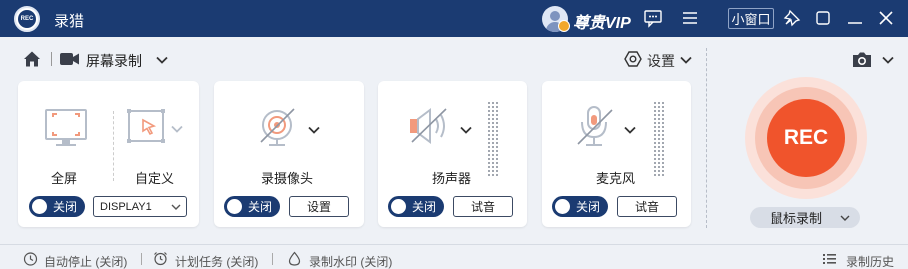  Describe the element at coordinates (260, 207) in the screenshot. I see `camera-toggle-label: 关闭` at that location.